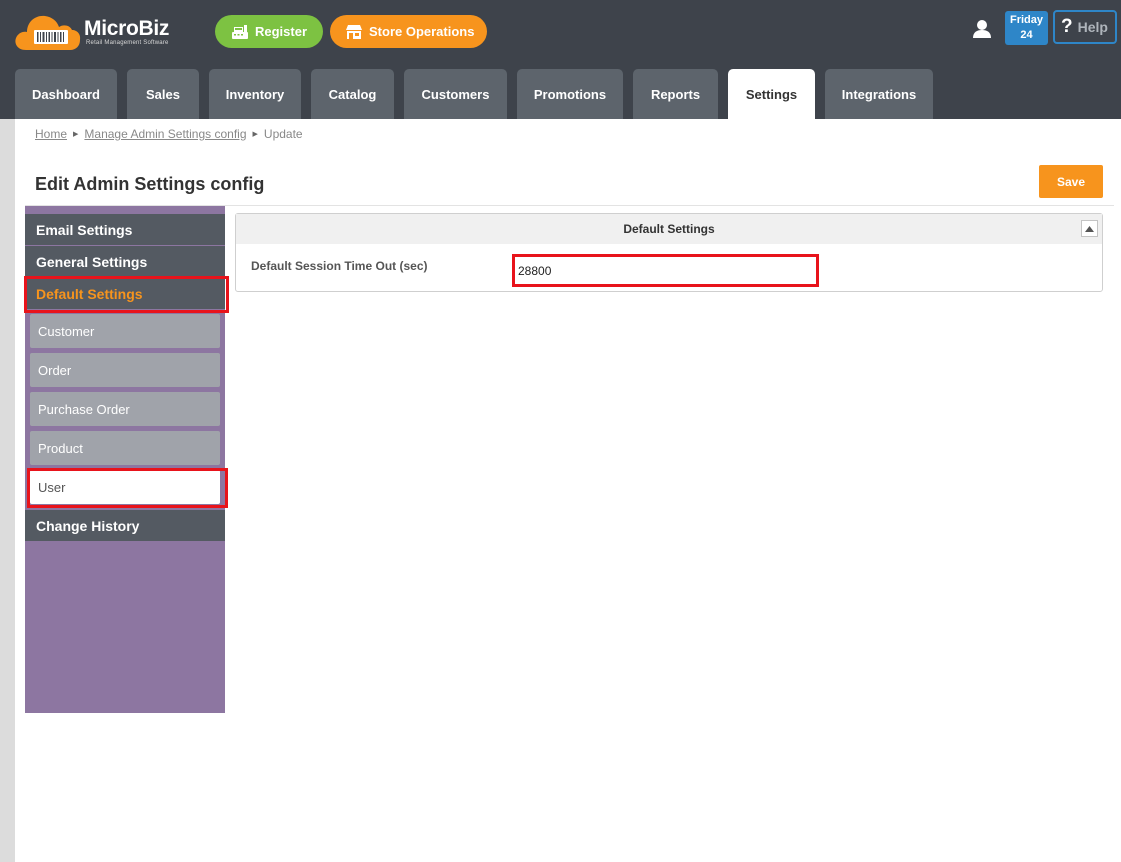 The width and height of the screenshot is (1121, 862). What do you see at coordinates (422, 31) in the screenshot?
I see `store-operations-label: Store Operations` at bounding box center [422, 31].